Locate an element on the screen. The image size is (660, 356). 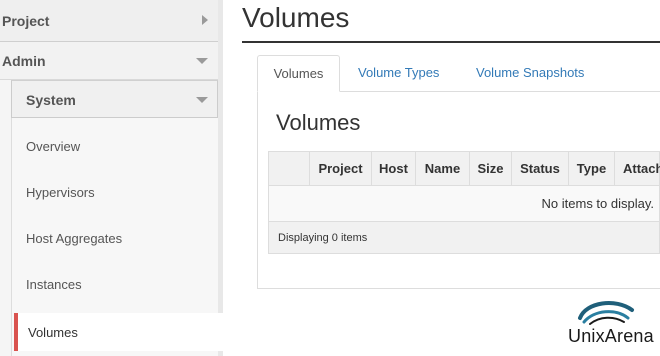
sidebar-subgroup-label: System is located at coordinates (51, 100).